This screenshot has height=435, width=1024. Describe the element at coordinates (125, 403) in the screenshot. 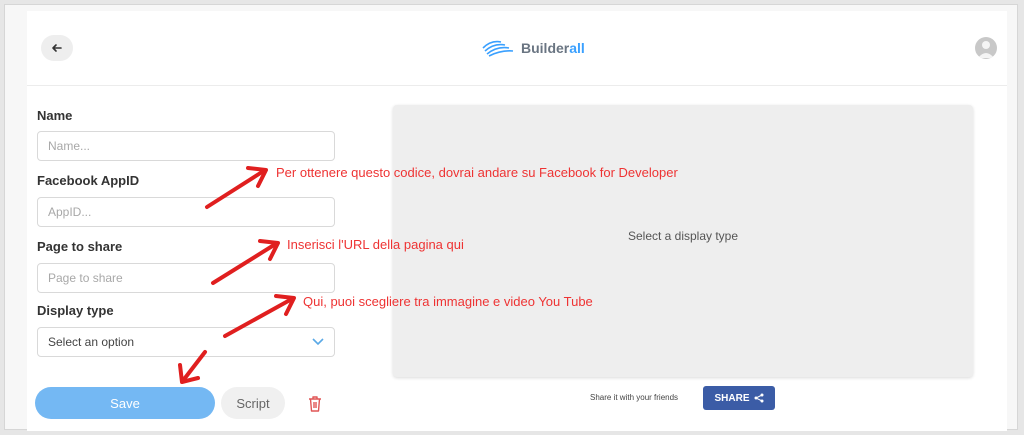

I see `save-button: Save` at that location.